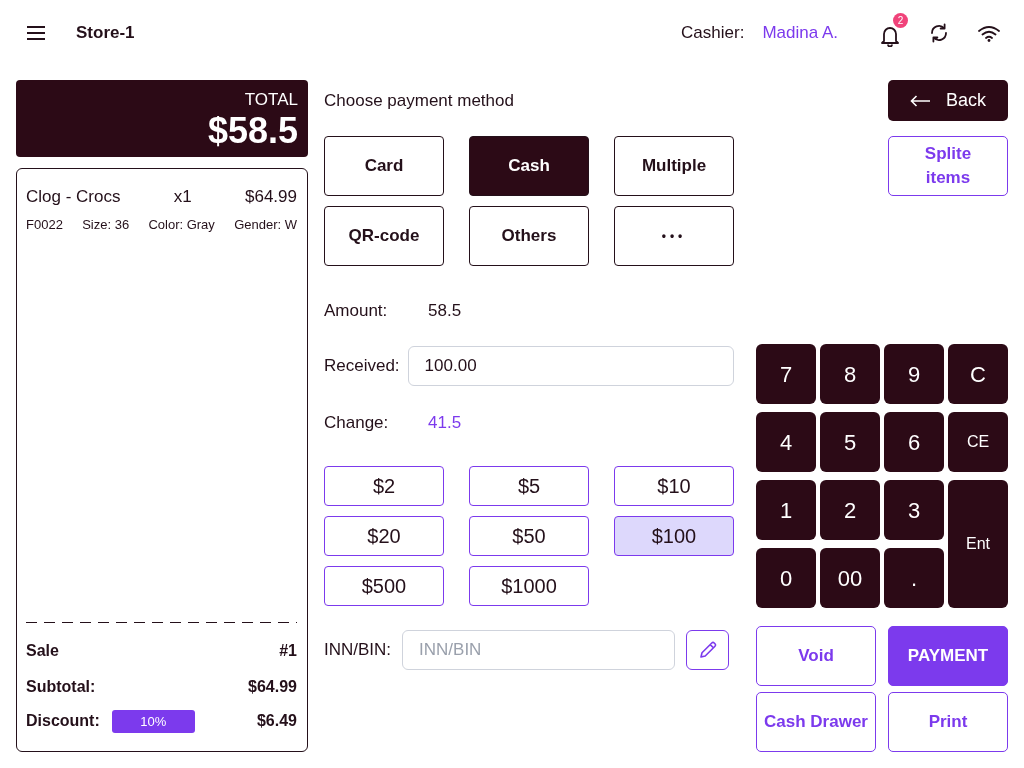 The image size is (1024, 768). What do you see at coordinates (63, 721) in the screenshot?
I see `discount-label: Discount:` at bounding box center [63, 721].